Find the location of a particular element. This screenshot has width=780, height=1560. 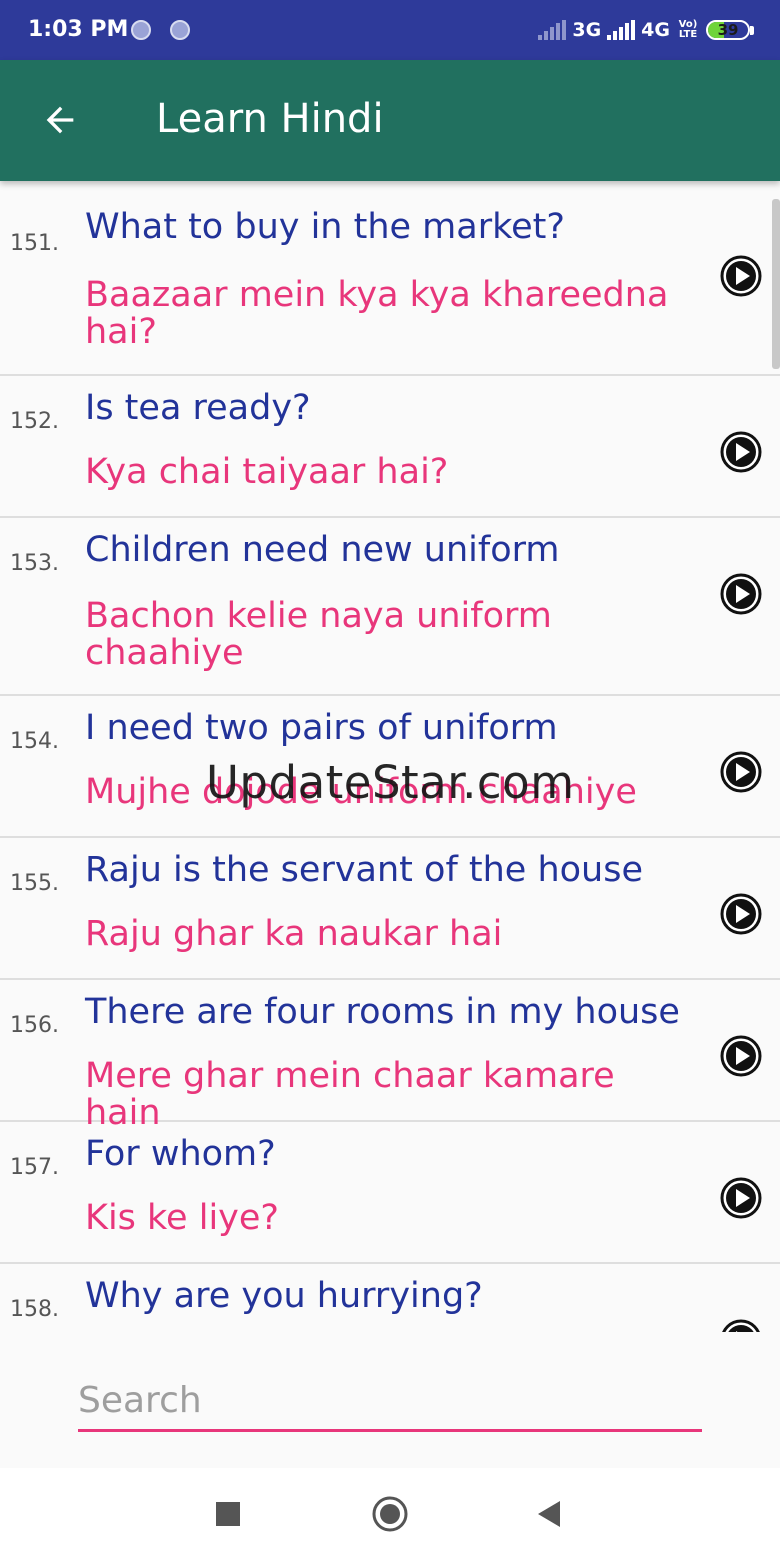

status-indicators: 3G 4G Vo) LTE 39 is located at coordinates (646, 30).